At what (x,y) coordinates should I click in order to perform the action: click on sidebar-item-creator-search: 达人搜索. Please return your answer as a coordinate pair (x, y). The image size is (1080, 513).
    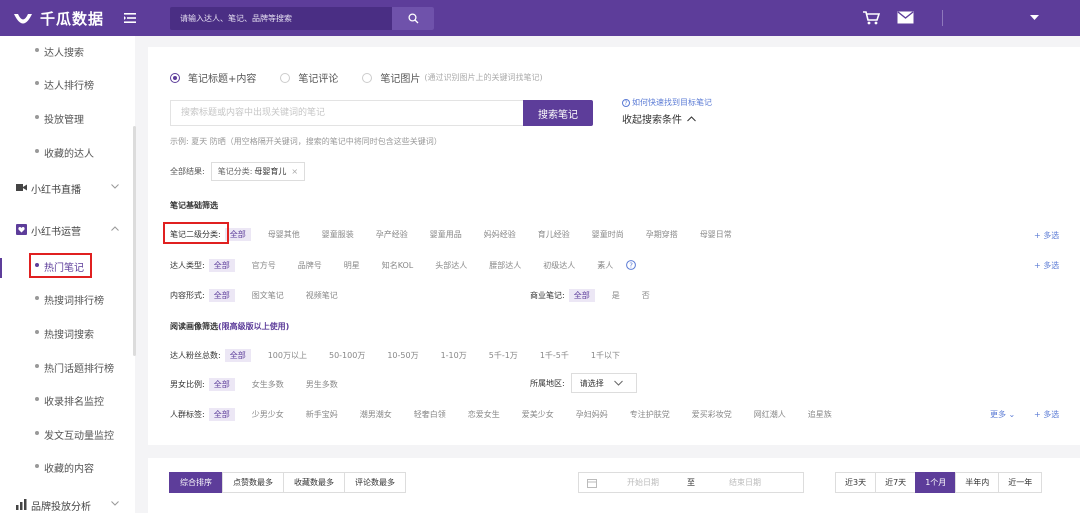
    Looking at the image, I should click on (66, 51).